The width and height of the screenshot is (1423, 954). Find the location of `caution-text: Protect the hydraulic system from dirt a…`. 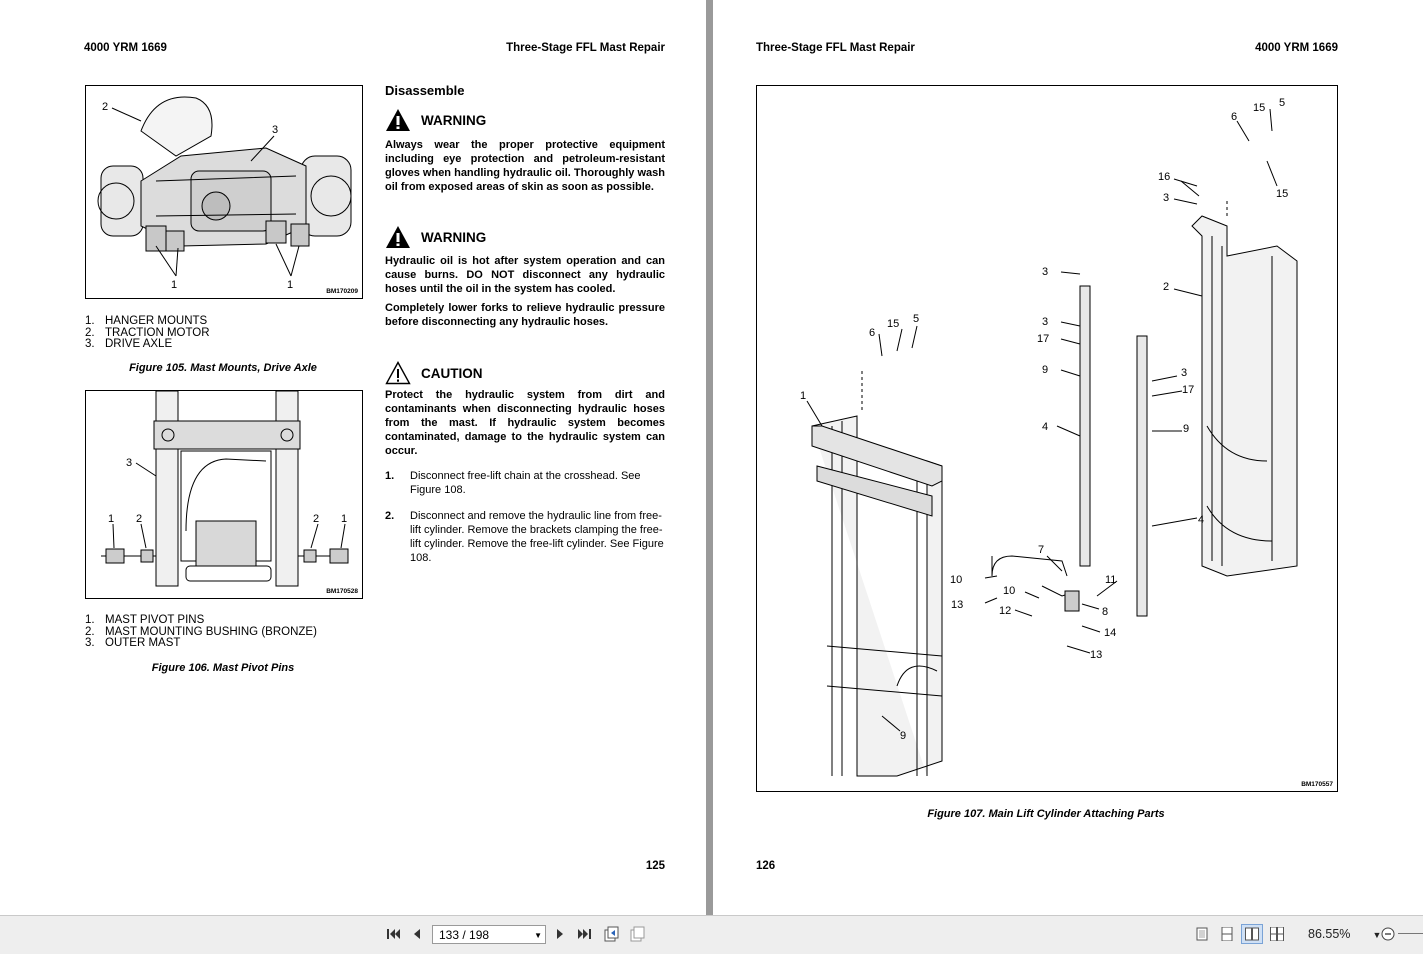

caution-text: Protect the hydraulic system from dirt a… is located at coordinates (525, 423).